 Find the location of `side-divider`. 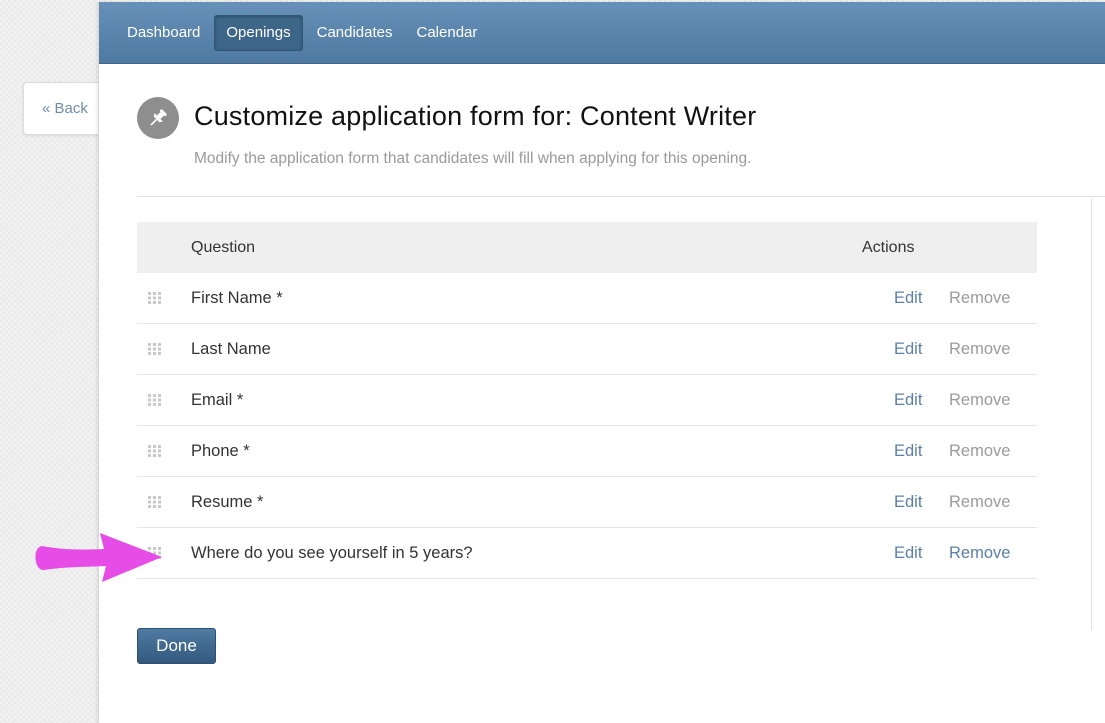

side-divider is located at coordinates (1091, 414).